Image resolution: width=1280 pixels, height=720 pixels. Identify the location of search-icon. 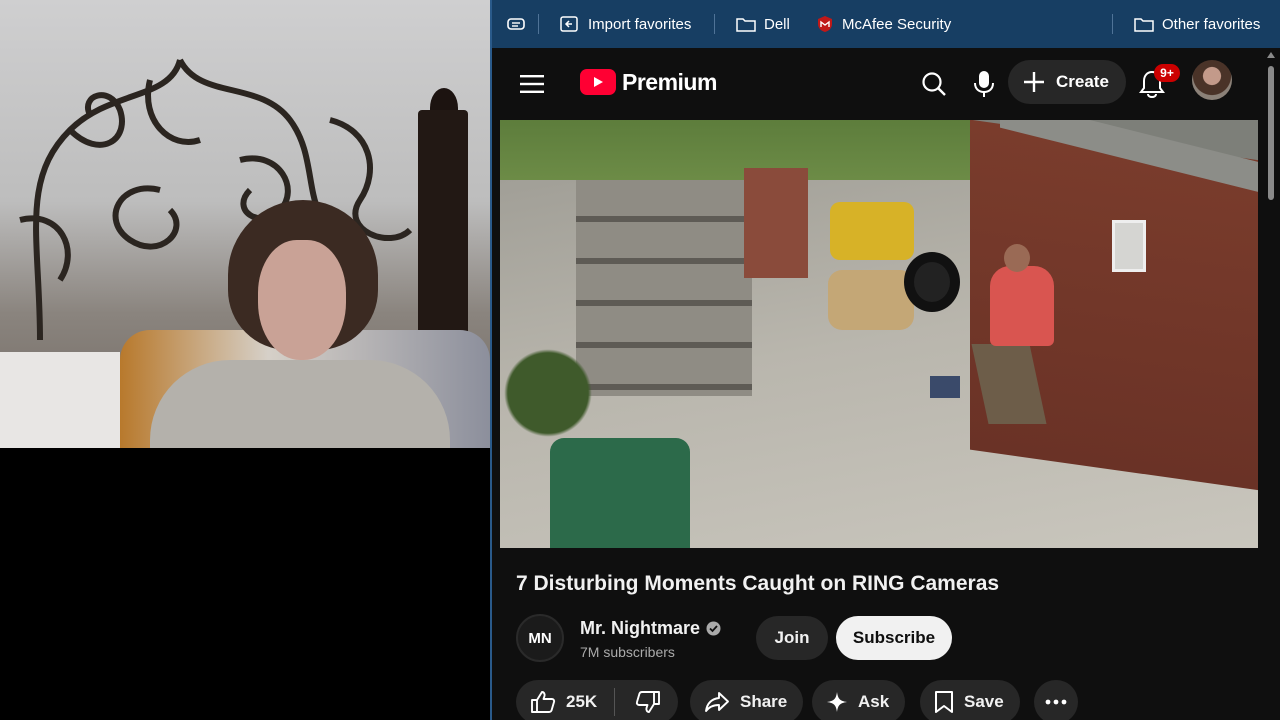
(934, 84).